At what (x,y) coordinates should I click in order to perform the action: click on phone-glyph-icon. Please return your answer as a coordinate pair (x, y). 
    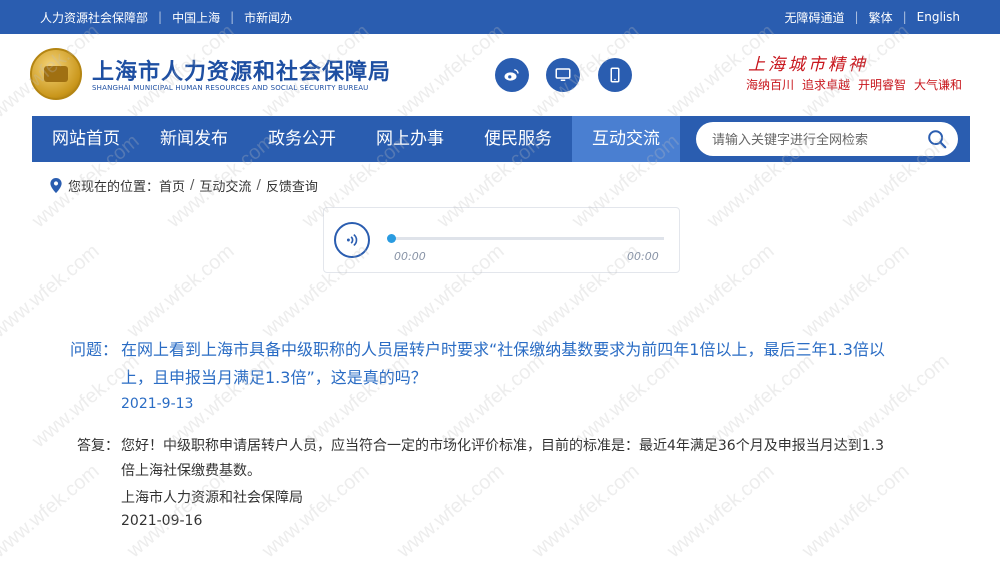
    Looking at the image, I should click on (615, 75).